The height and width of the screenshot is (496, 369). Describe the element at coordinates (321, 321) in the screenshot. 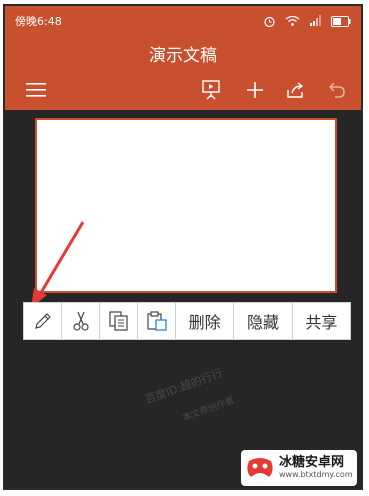

I see `share-button: 共享` at that location.